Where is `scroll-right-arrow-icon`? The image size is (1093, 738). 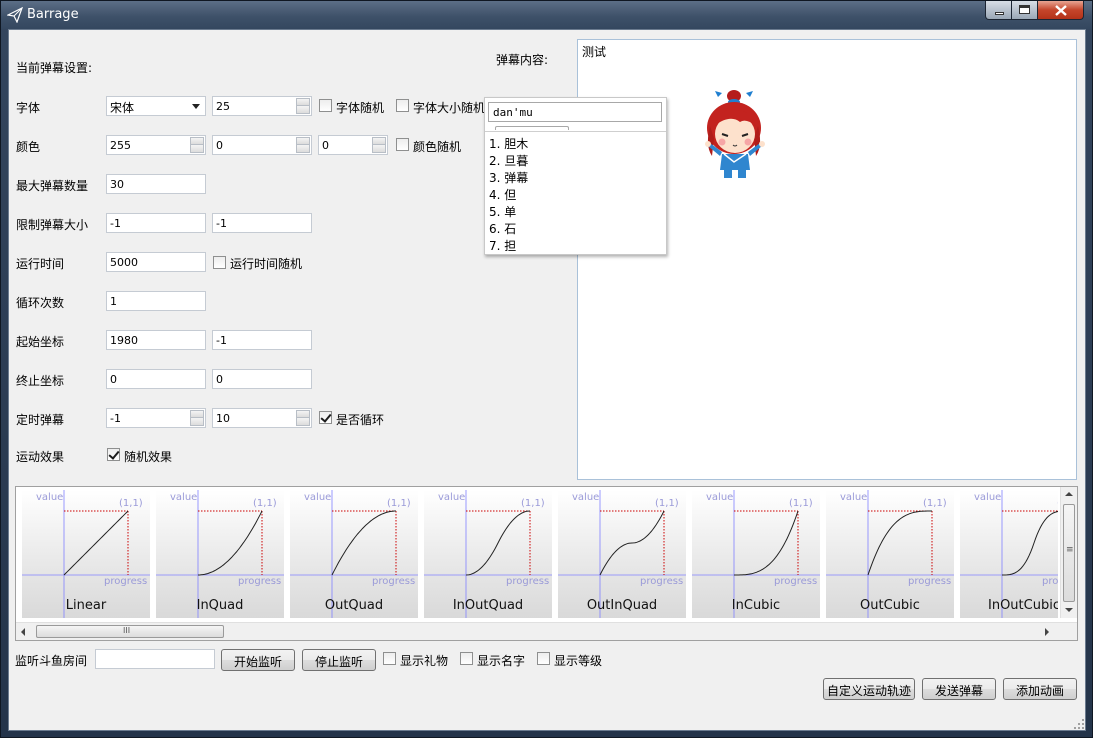
scroll-right-arrow-icon is located at coordinates (1047, 632).